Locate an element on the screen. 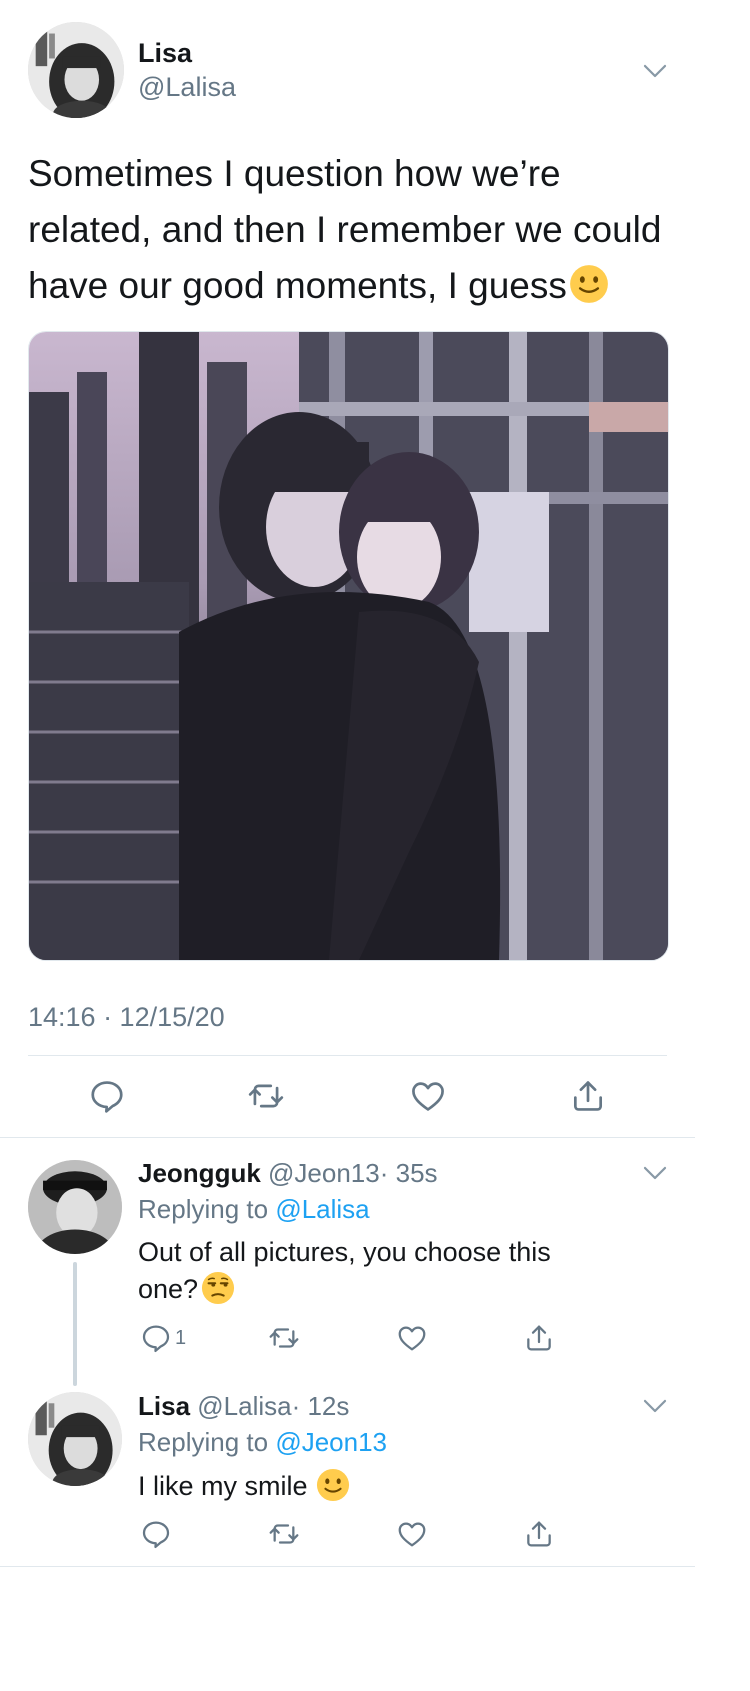 The width and height of the screenshot is (750, 1691). thread-line is located at coordinates (75, 1324).